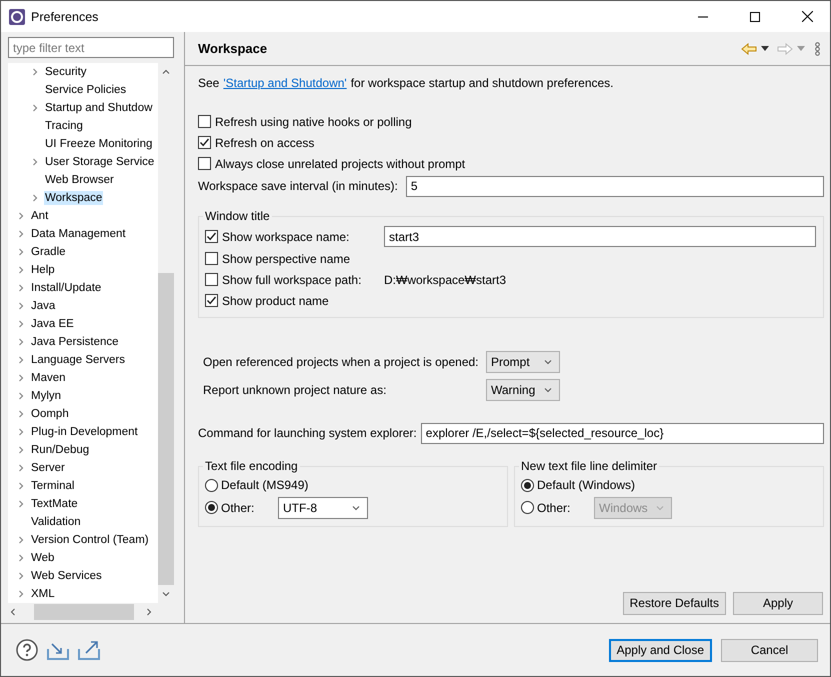  Describe the element at coordinates (807, 16) in the screenshot. I see `close-icon` at that location.